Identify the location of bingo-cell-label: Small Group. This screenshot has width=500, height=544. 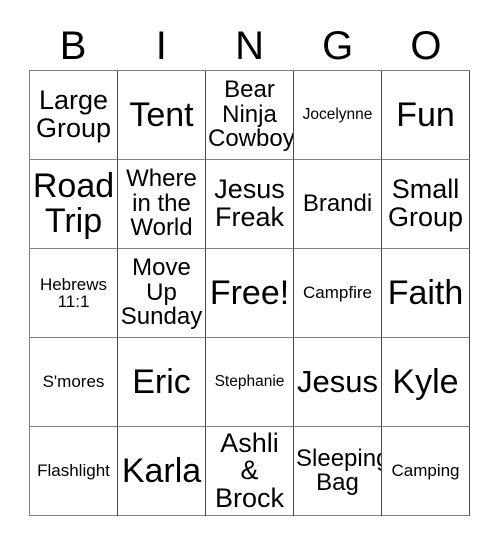
(425, 203).